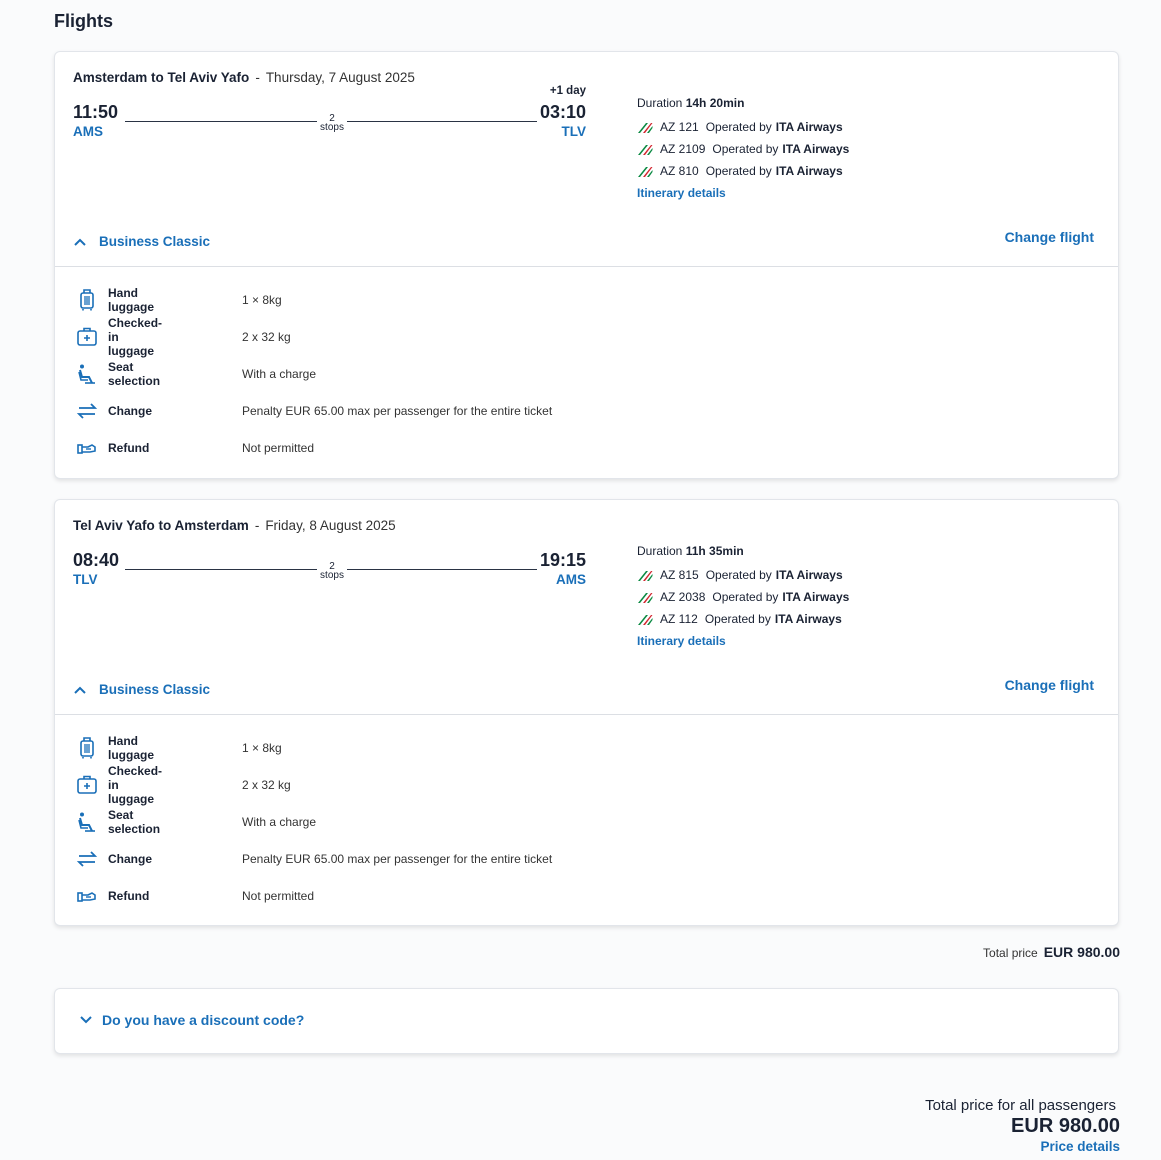 The width and height of the screenshot is (1161, 1160). Describe the element at coordinates (161, 525) in the screenshot. I see `flight-route: Tel Aviv Yafo to Amsterdam` at that location.